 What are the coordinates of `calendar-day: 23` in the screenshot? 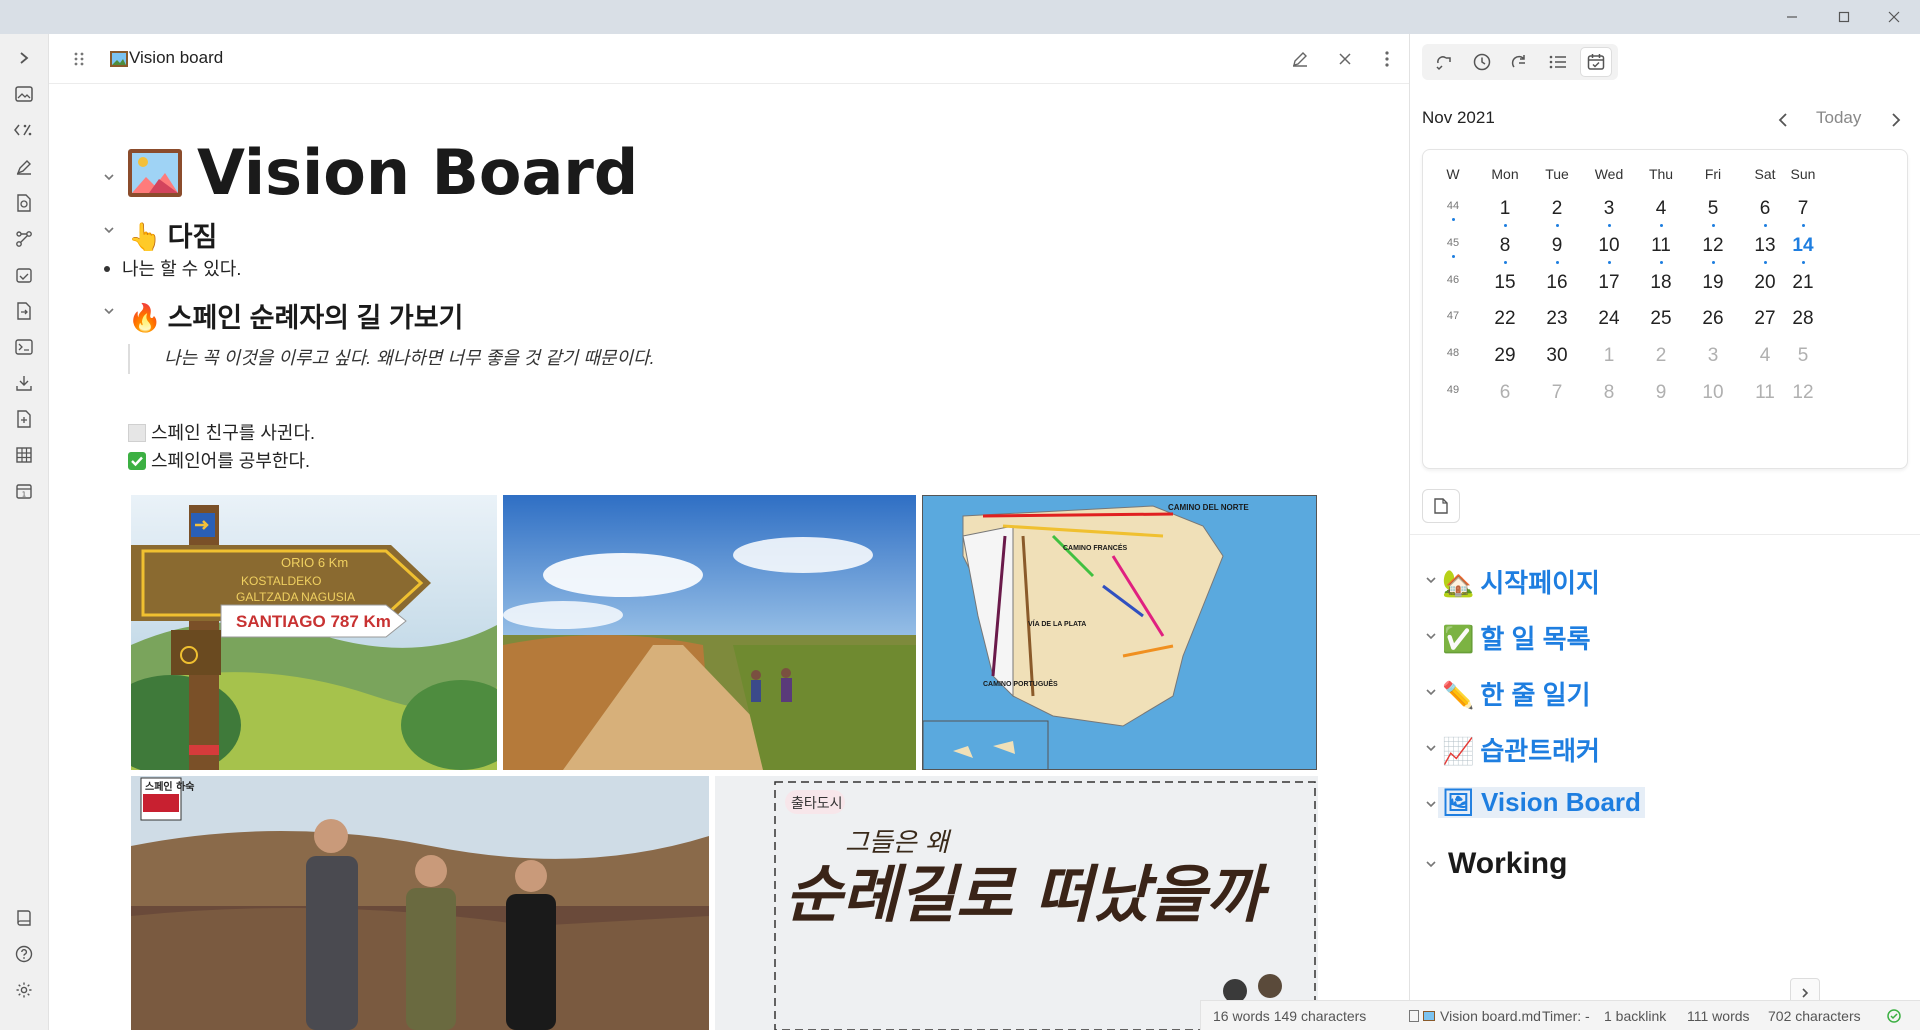 It's located at (1557, 319).